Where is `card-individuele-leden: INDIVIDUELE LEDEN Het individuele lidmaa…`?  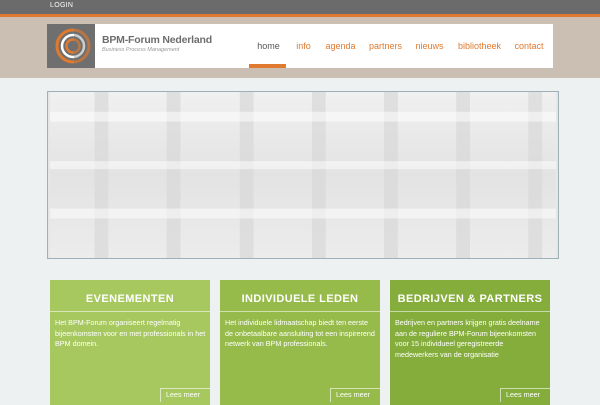 card-individuele-leden: INDIVIDUELE LEDEN Het individuele lidmaa… is located at coordinates (300, 342).